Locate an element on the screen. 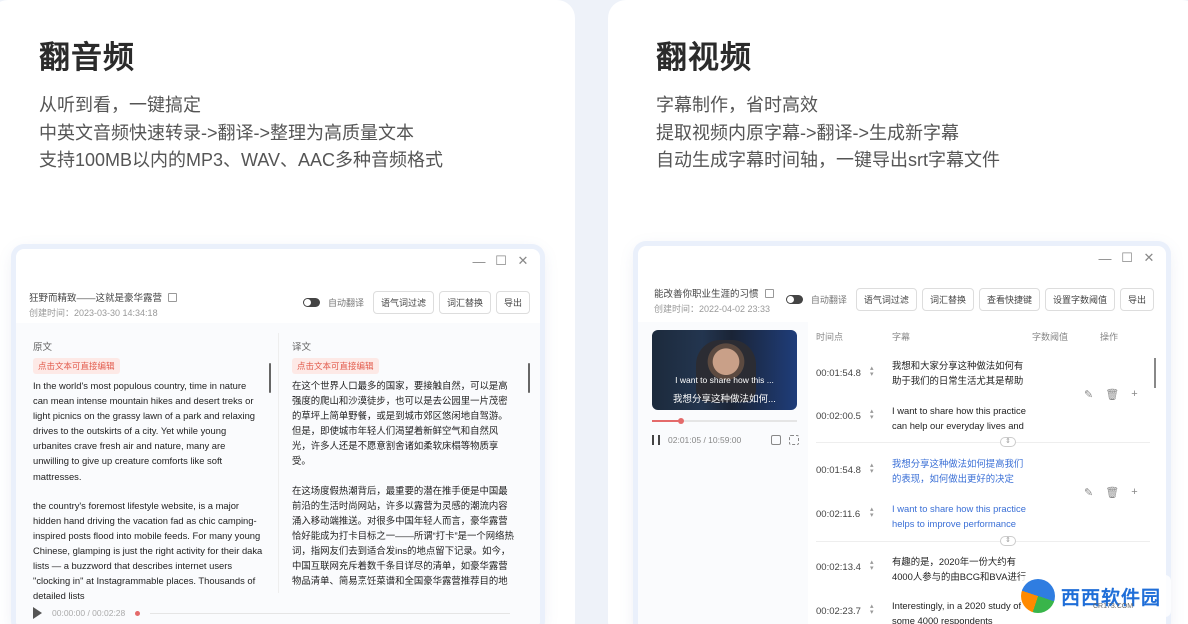 This screenshot has height=624, width=1188. doc-title-text: 狂野而精致——这就是豪华露营 is located at coordinates (95, 298).